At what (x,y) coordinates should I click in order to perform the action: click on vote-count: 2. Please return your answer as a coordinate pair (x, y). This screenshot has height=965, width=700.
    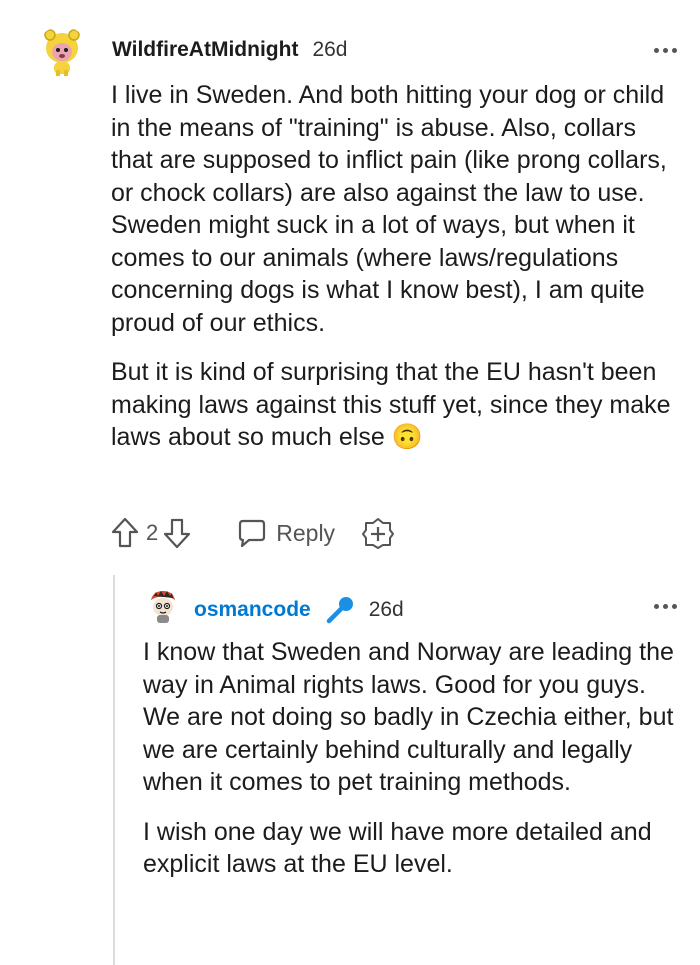
    Looking at the image, I should click on (152, 532).